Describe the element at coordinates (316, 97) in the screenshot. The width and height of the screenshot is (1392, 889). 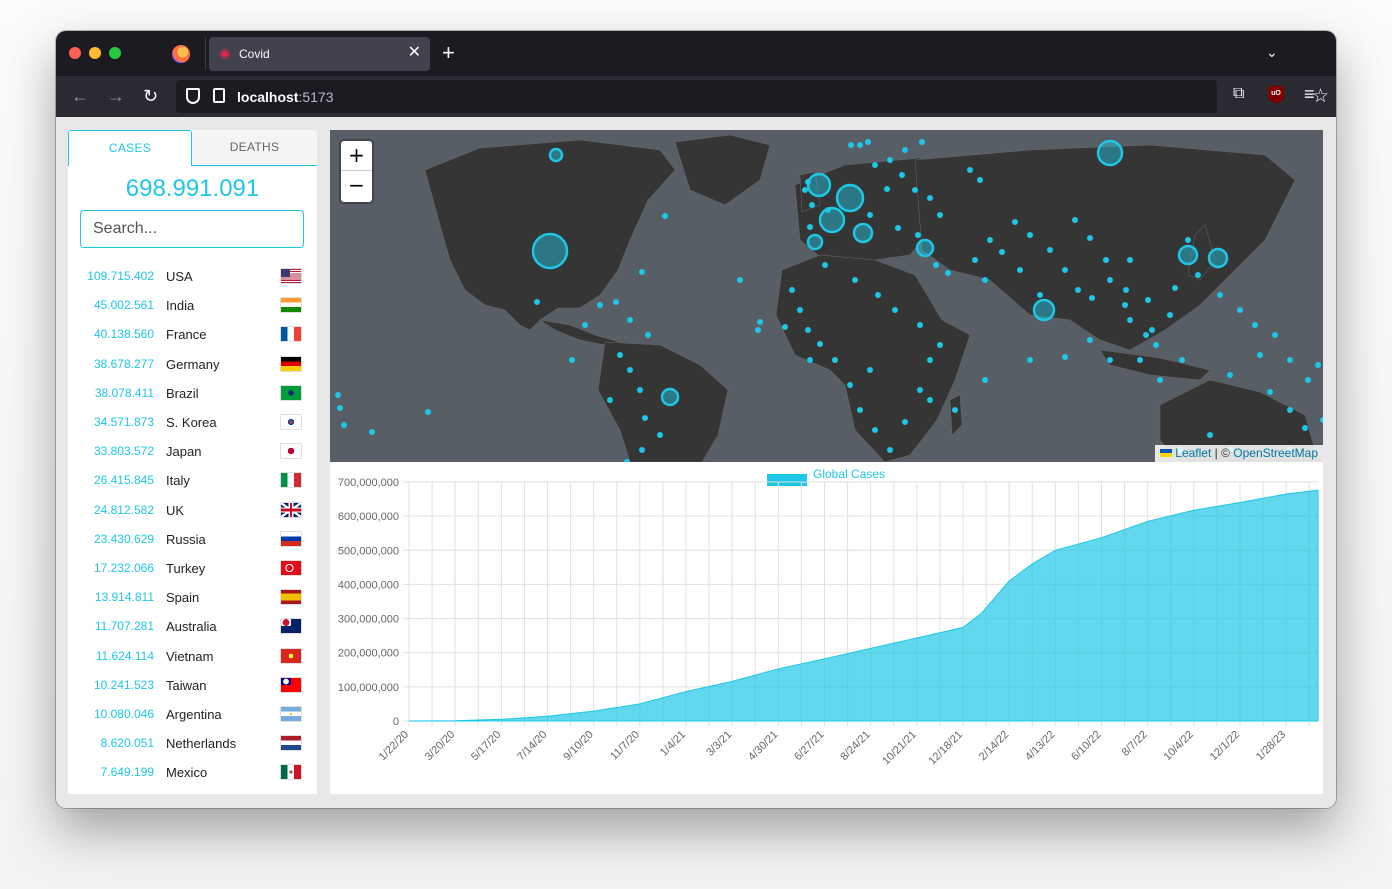
I see `url-port: :5173` at that location.